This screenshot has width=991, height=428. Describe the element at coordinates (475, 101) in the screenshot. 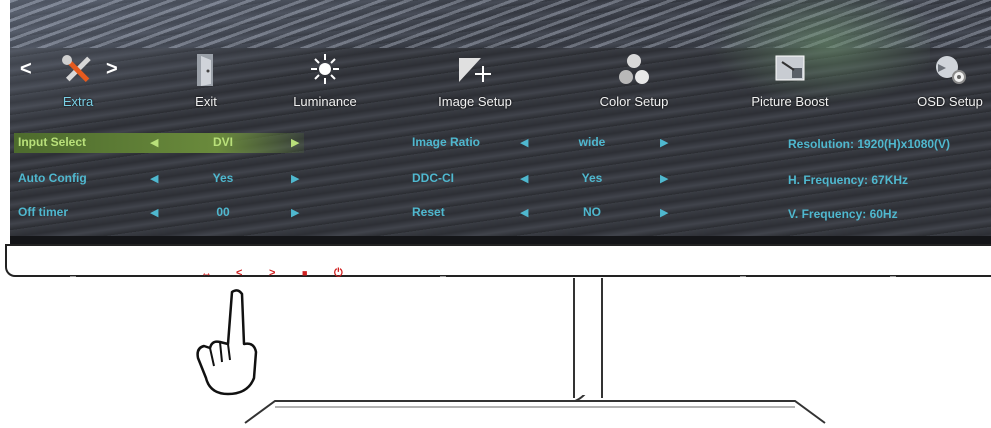

I see `menu-label-image-setup: Image Setup` at that location.